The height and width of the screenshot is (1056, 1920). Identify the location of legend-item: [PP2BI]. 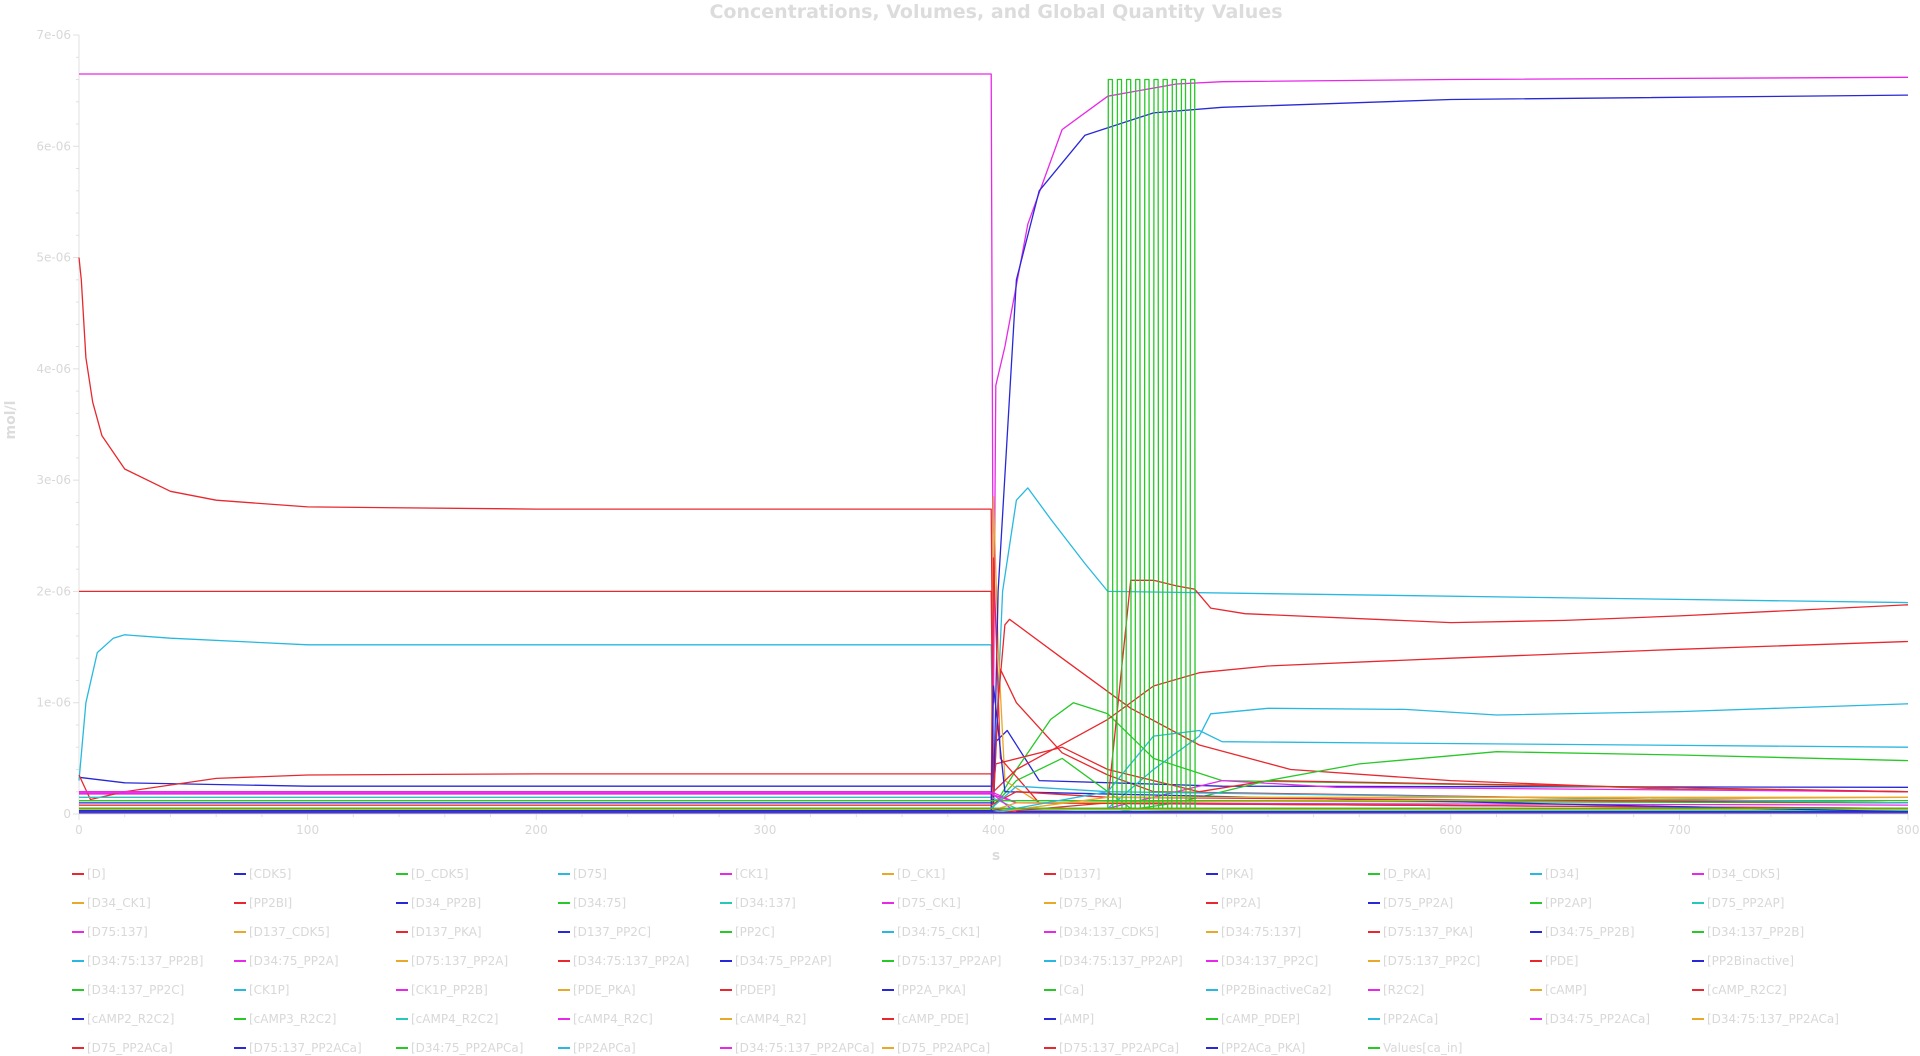
(263, 903).